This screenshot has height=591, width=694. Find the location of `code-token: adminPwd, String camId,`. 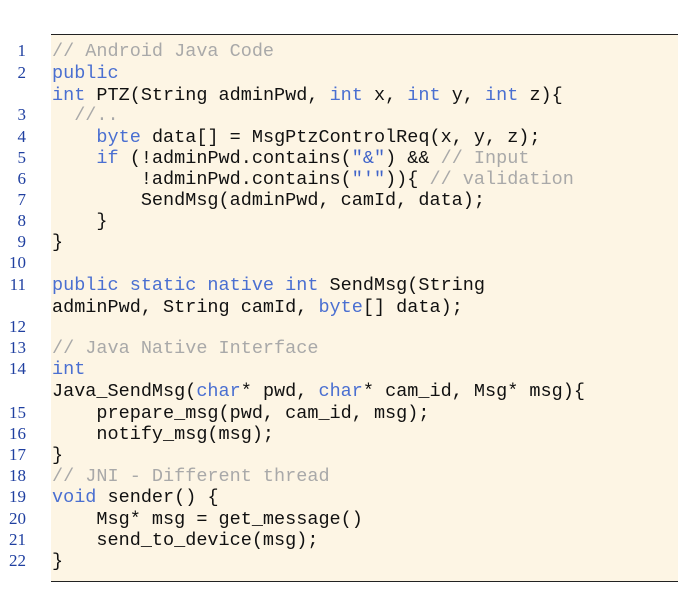

code-token: adminPwd, String camId, is located at coordinates (185, 307).